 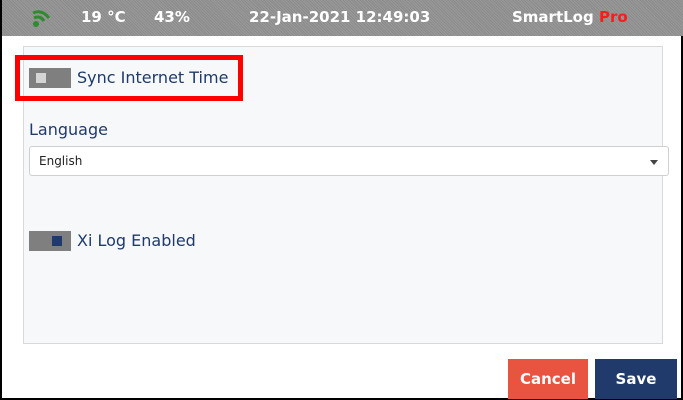 What do you see at coordinates (103, 17) in the screenshot?
I see `temperature-readout: 19 °C` at bounding box center [103, 17].